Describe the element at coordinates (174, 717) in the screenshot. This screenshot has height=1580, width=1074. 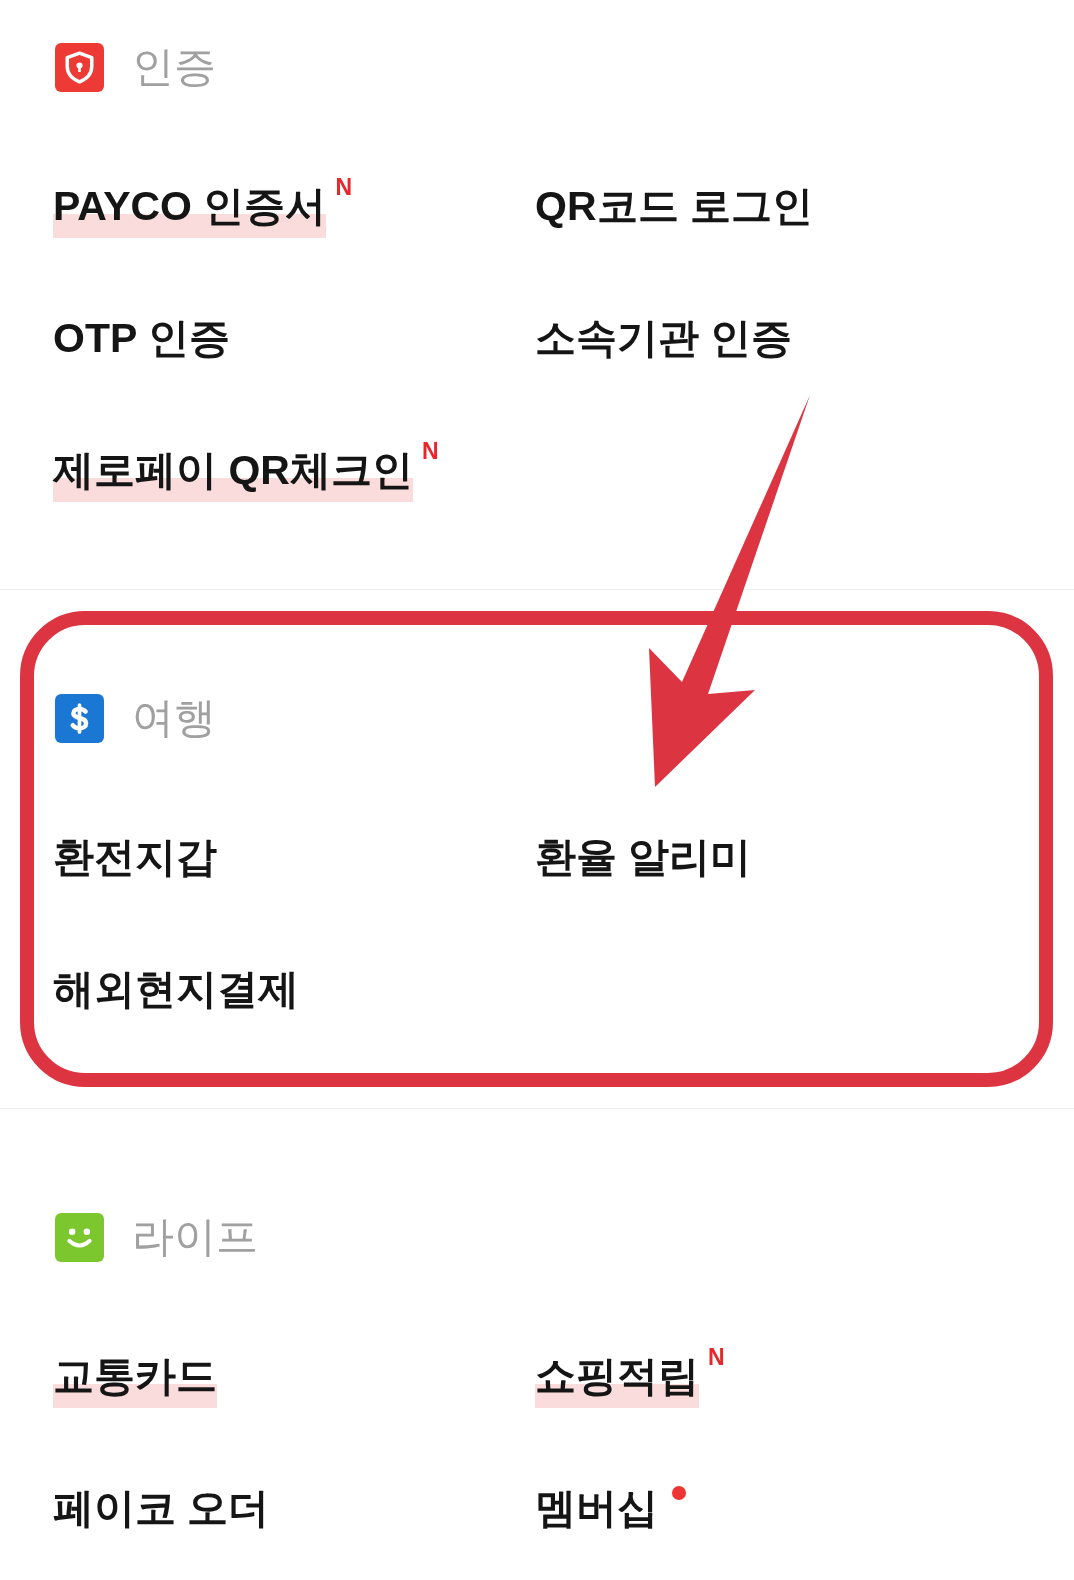
I see `section-title: 여행` at that location.